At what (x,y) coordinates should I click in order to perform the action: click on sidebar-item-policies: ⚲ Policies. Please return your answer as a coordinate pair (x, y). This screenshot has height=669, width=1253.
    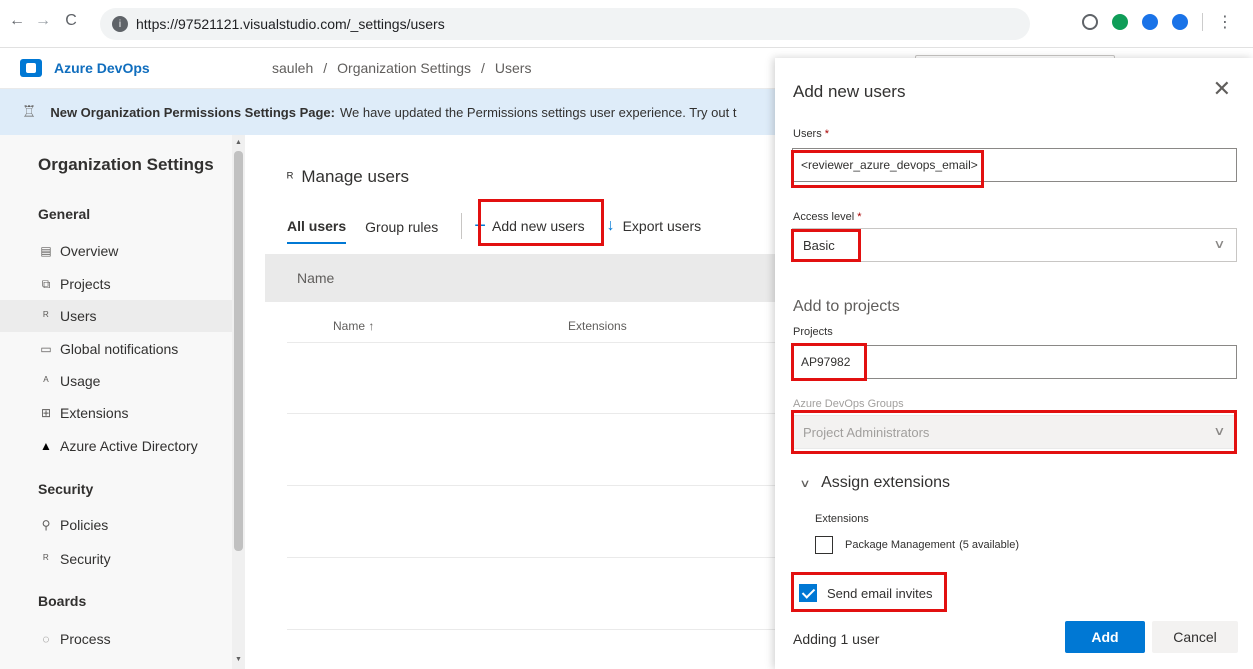
    Looking at the image, I should click on (134, 525).